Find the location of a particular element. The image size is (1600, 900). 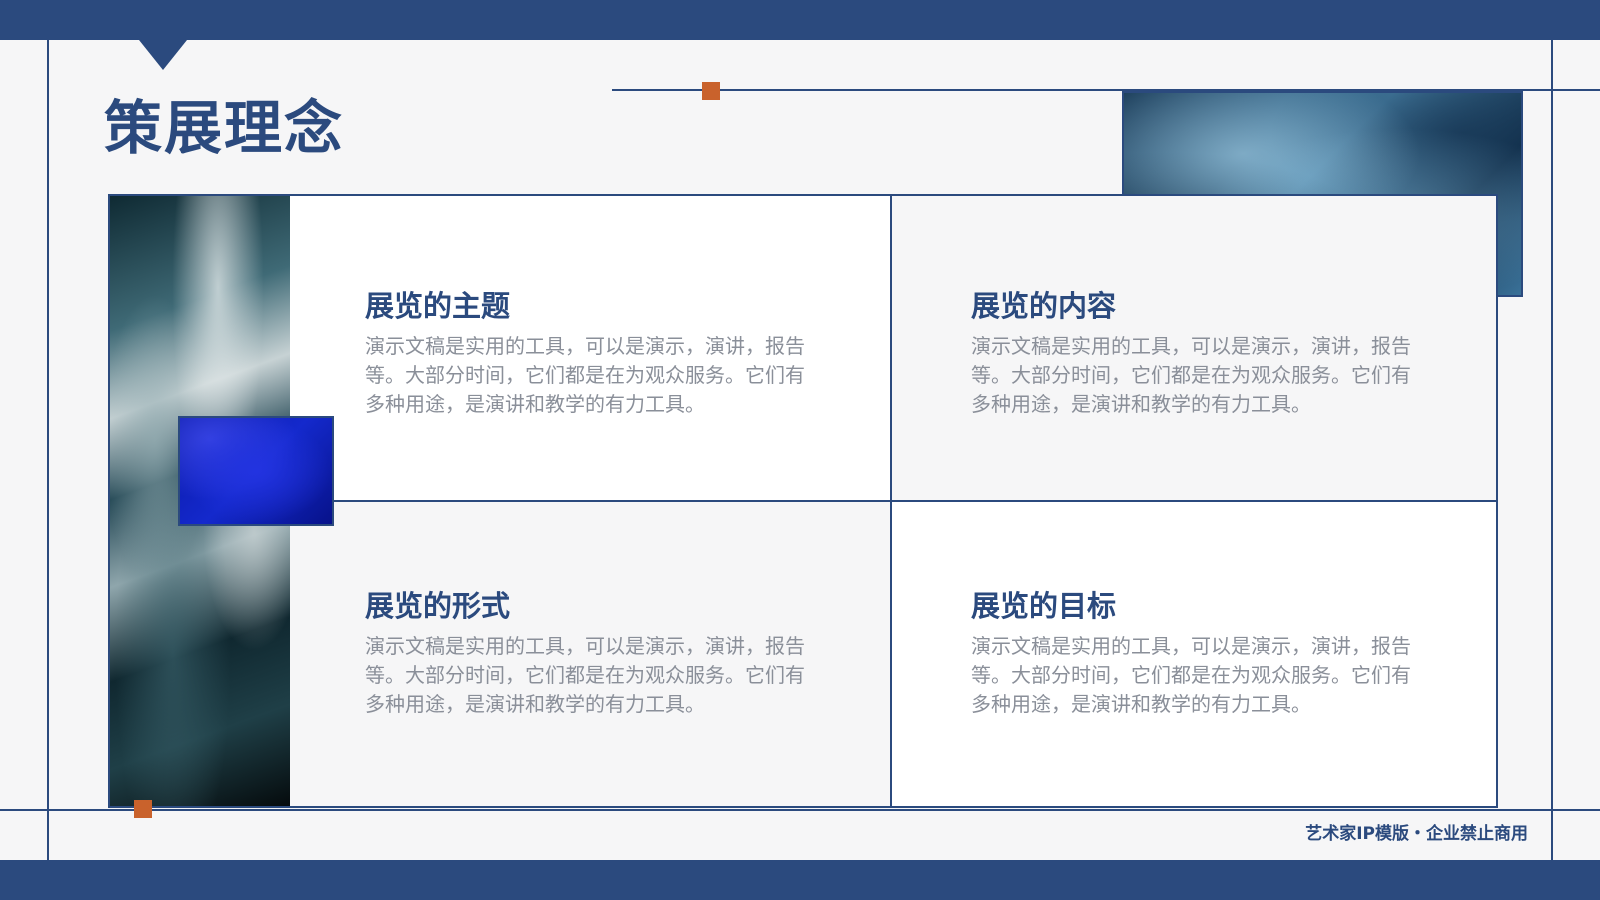

card-title: 展览的内容 is located at coordinates (1044, 306).